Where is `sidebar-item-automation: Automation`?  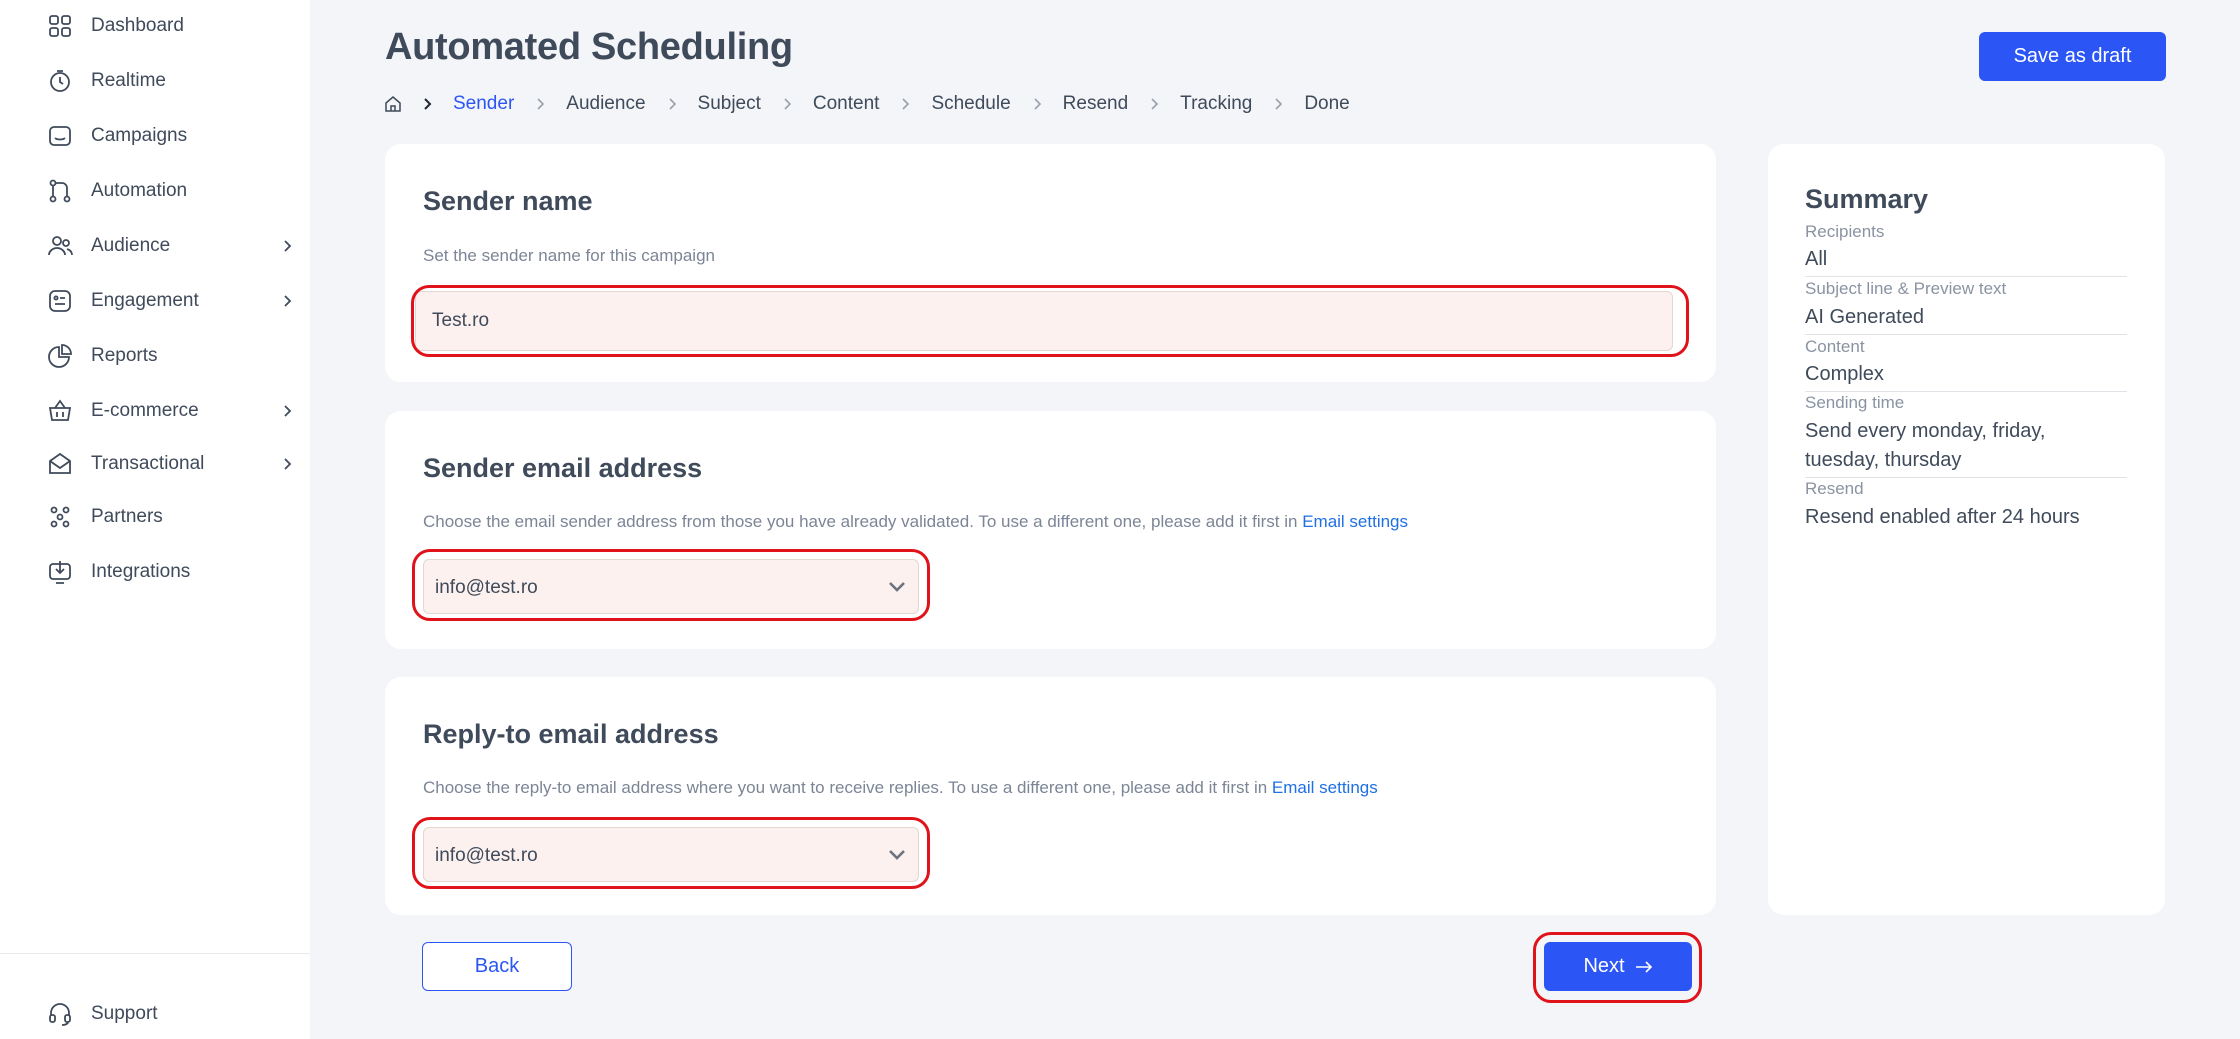 sidebar-item-automation: Automation is located at coordinates (155, 191).